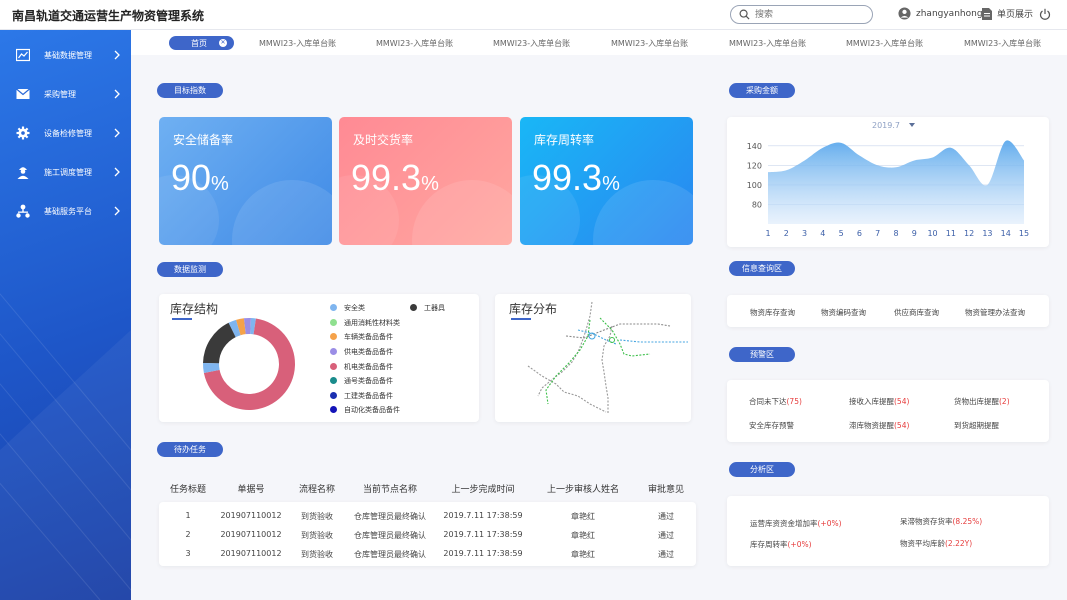 The height and width of the screenshot is (600, 1067). Describe the element at coordinates (995, 312) in the screenshot. I see `link-policy-query: 物资管理办法查询` at that location.